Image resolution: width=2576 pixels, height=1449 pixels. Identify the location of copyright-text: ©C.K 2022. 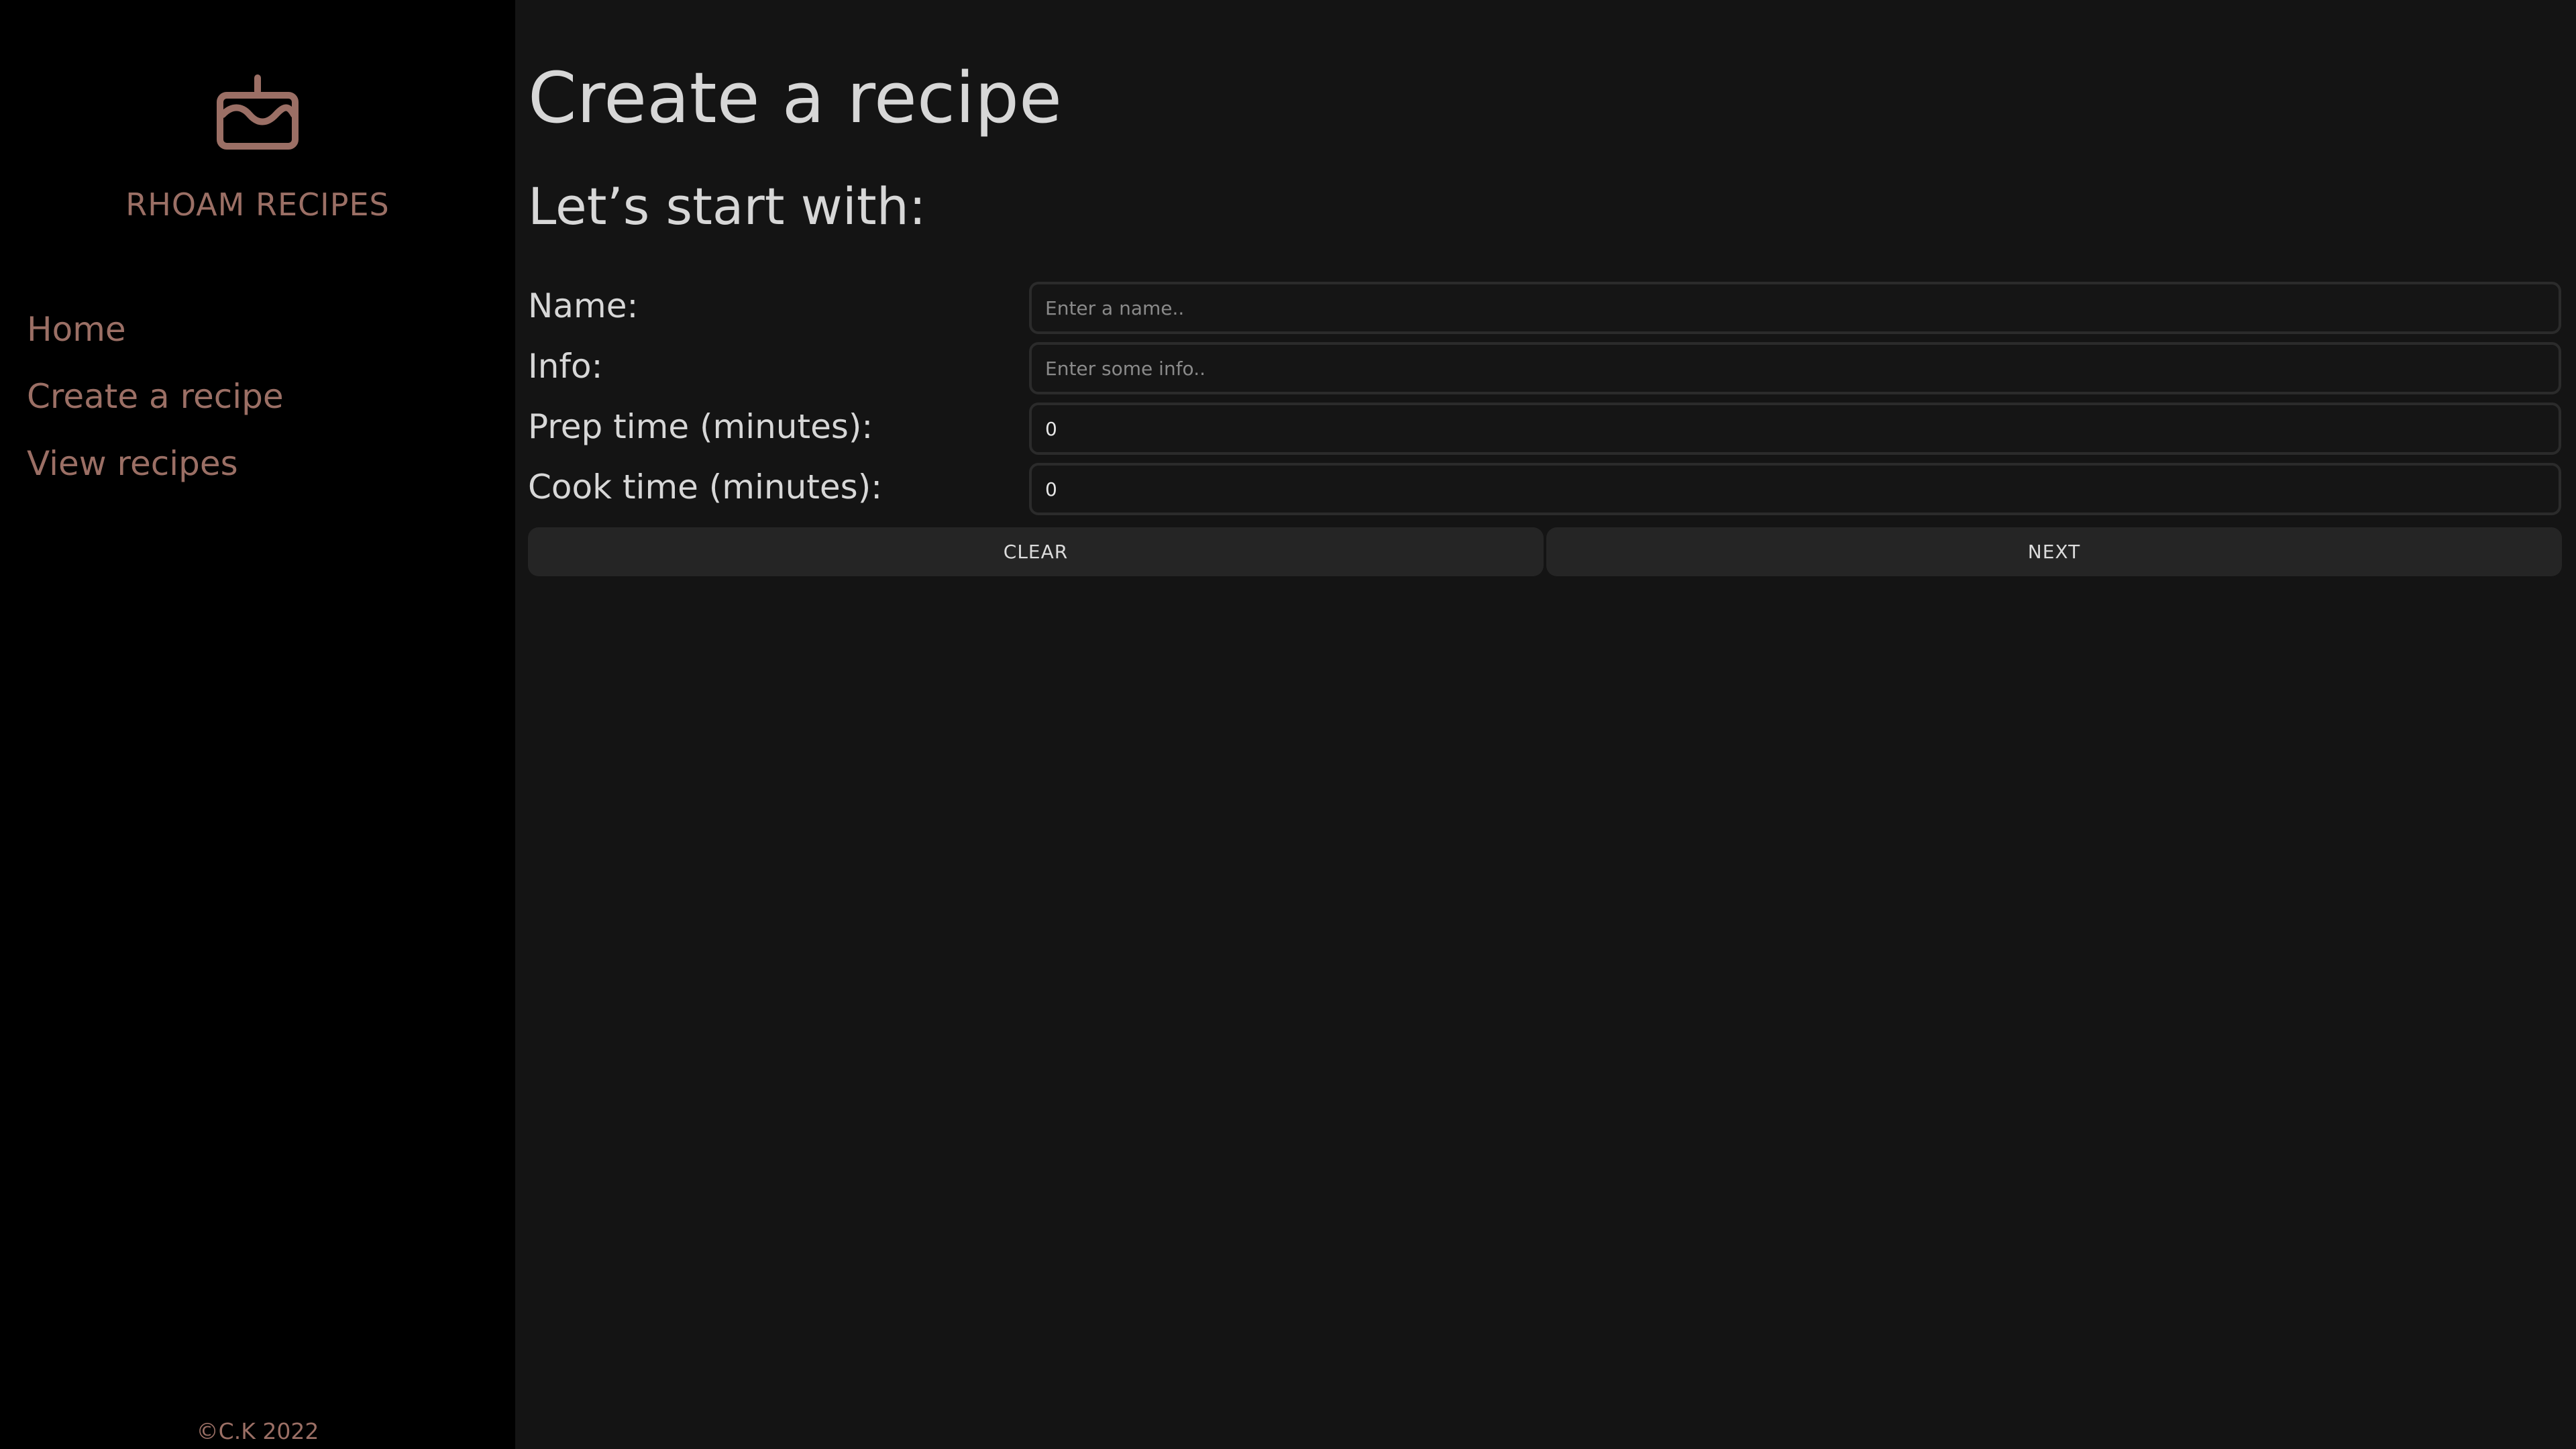
(257, 1431).